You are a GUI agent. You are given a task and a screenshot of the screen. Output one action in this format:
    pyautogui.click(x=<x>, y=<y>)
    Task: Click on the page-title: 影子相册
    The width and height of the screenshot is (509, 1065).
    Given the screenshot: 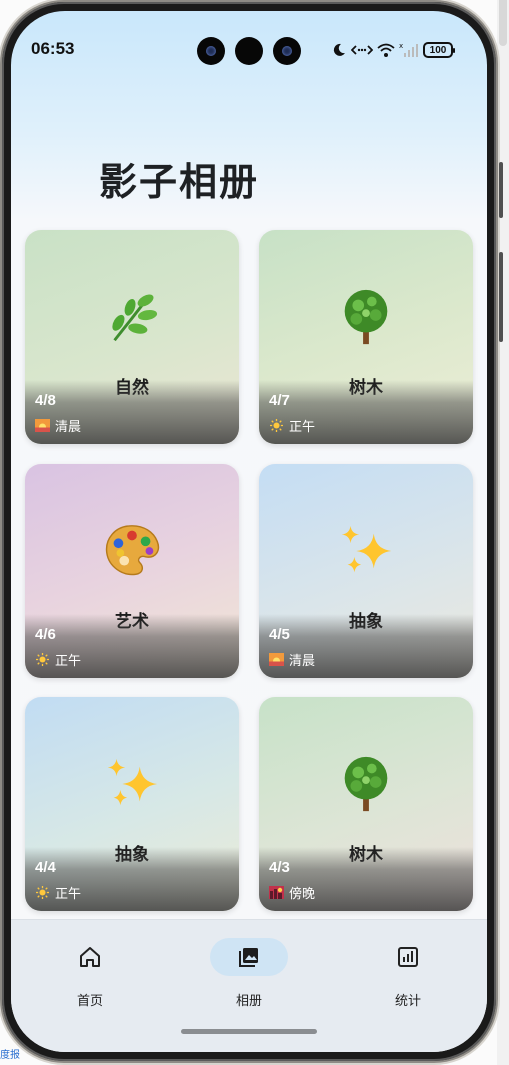 What is the action you would take?
    pyautogui.click(x=179, y=182)
    